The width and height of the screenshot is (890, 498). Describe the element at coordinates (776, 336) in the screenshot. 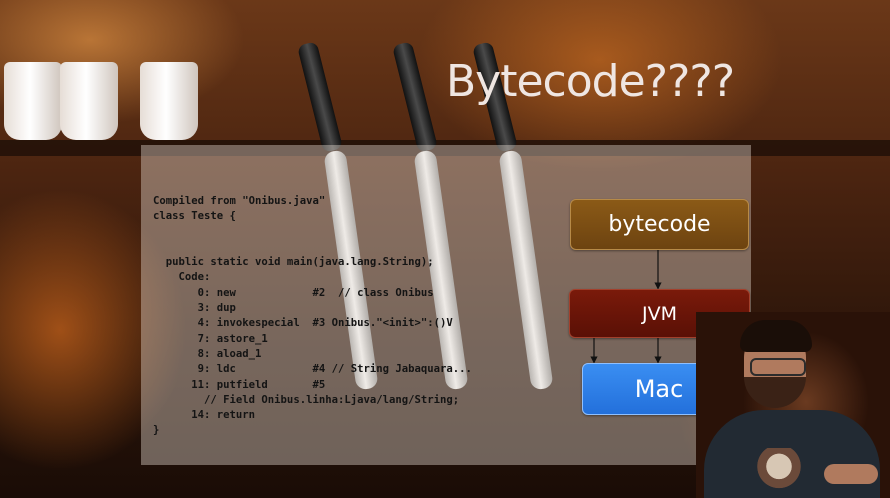

I see `presenter-hair` at that location.